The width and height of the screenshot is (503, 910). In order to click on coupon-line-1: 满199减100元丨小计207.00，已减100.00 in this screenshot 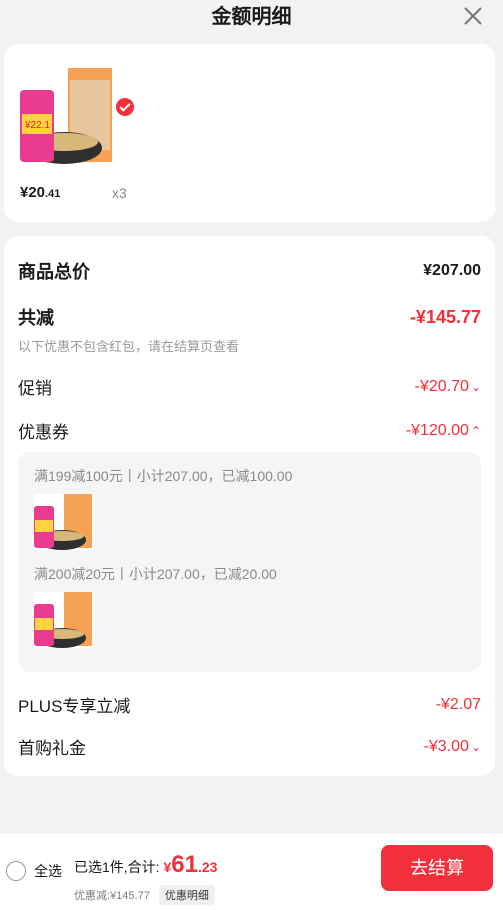, I will do `click(163, 476)`.